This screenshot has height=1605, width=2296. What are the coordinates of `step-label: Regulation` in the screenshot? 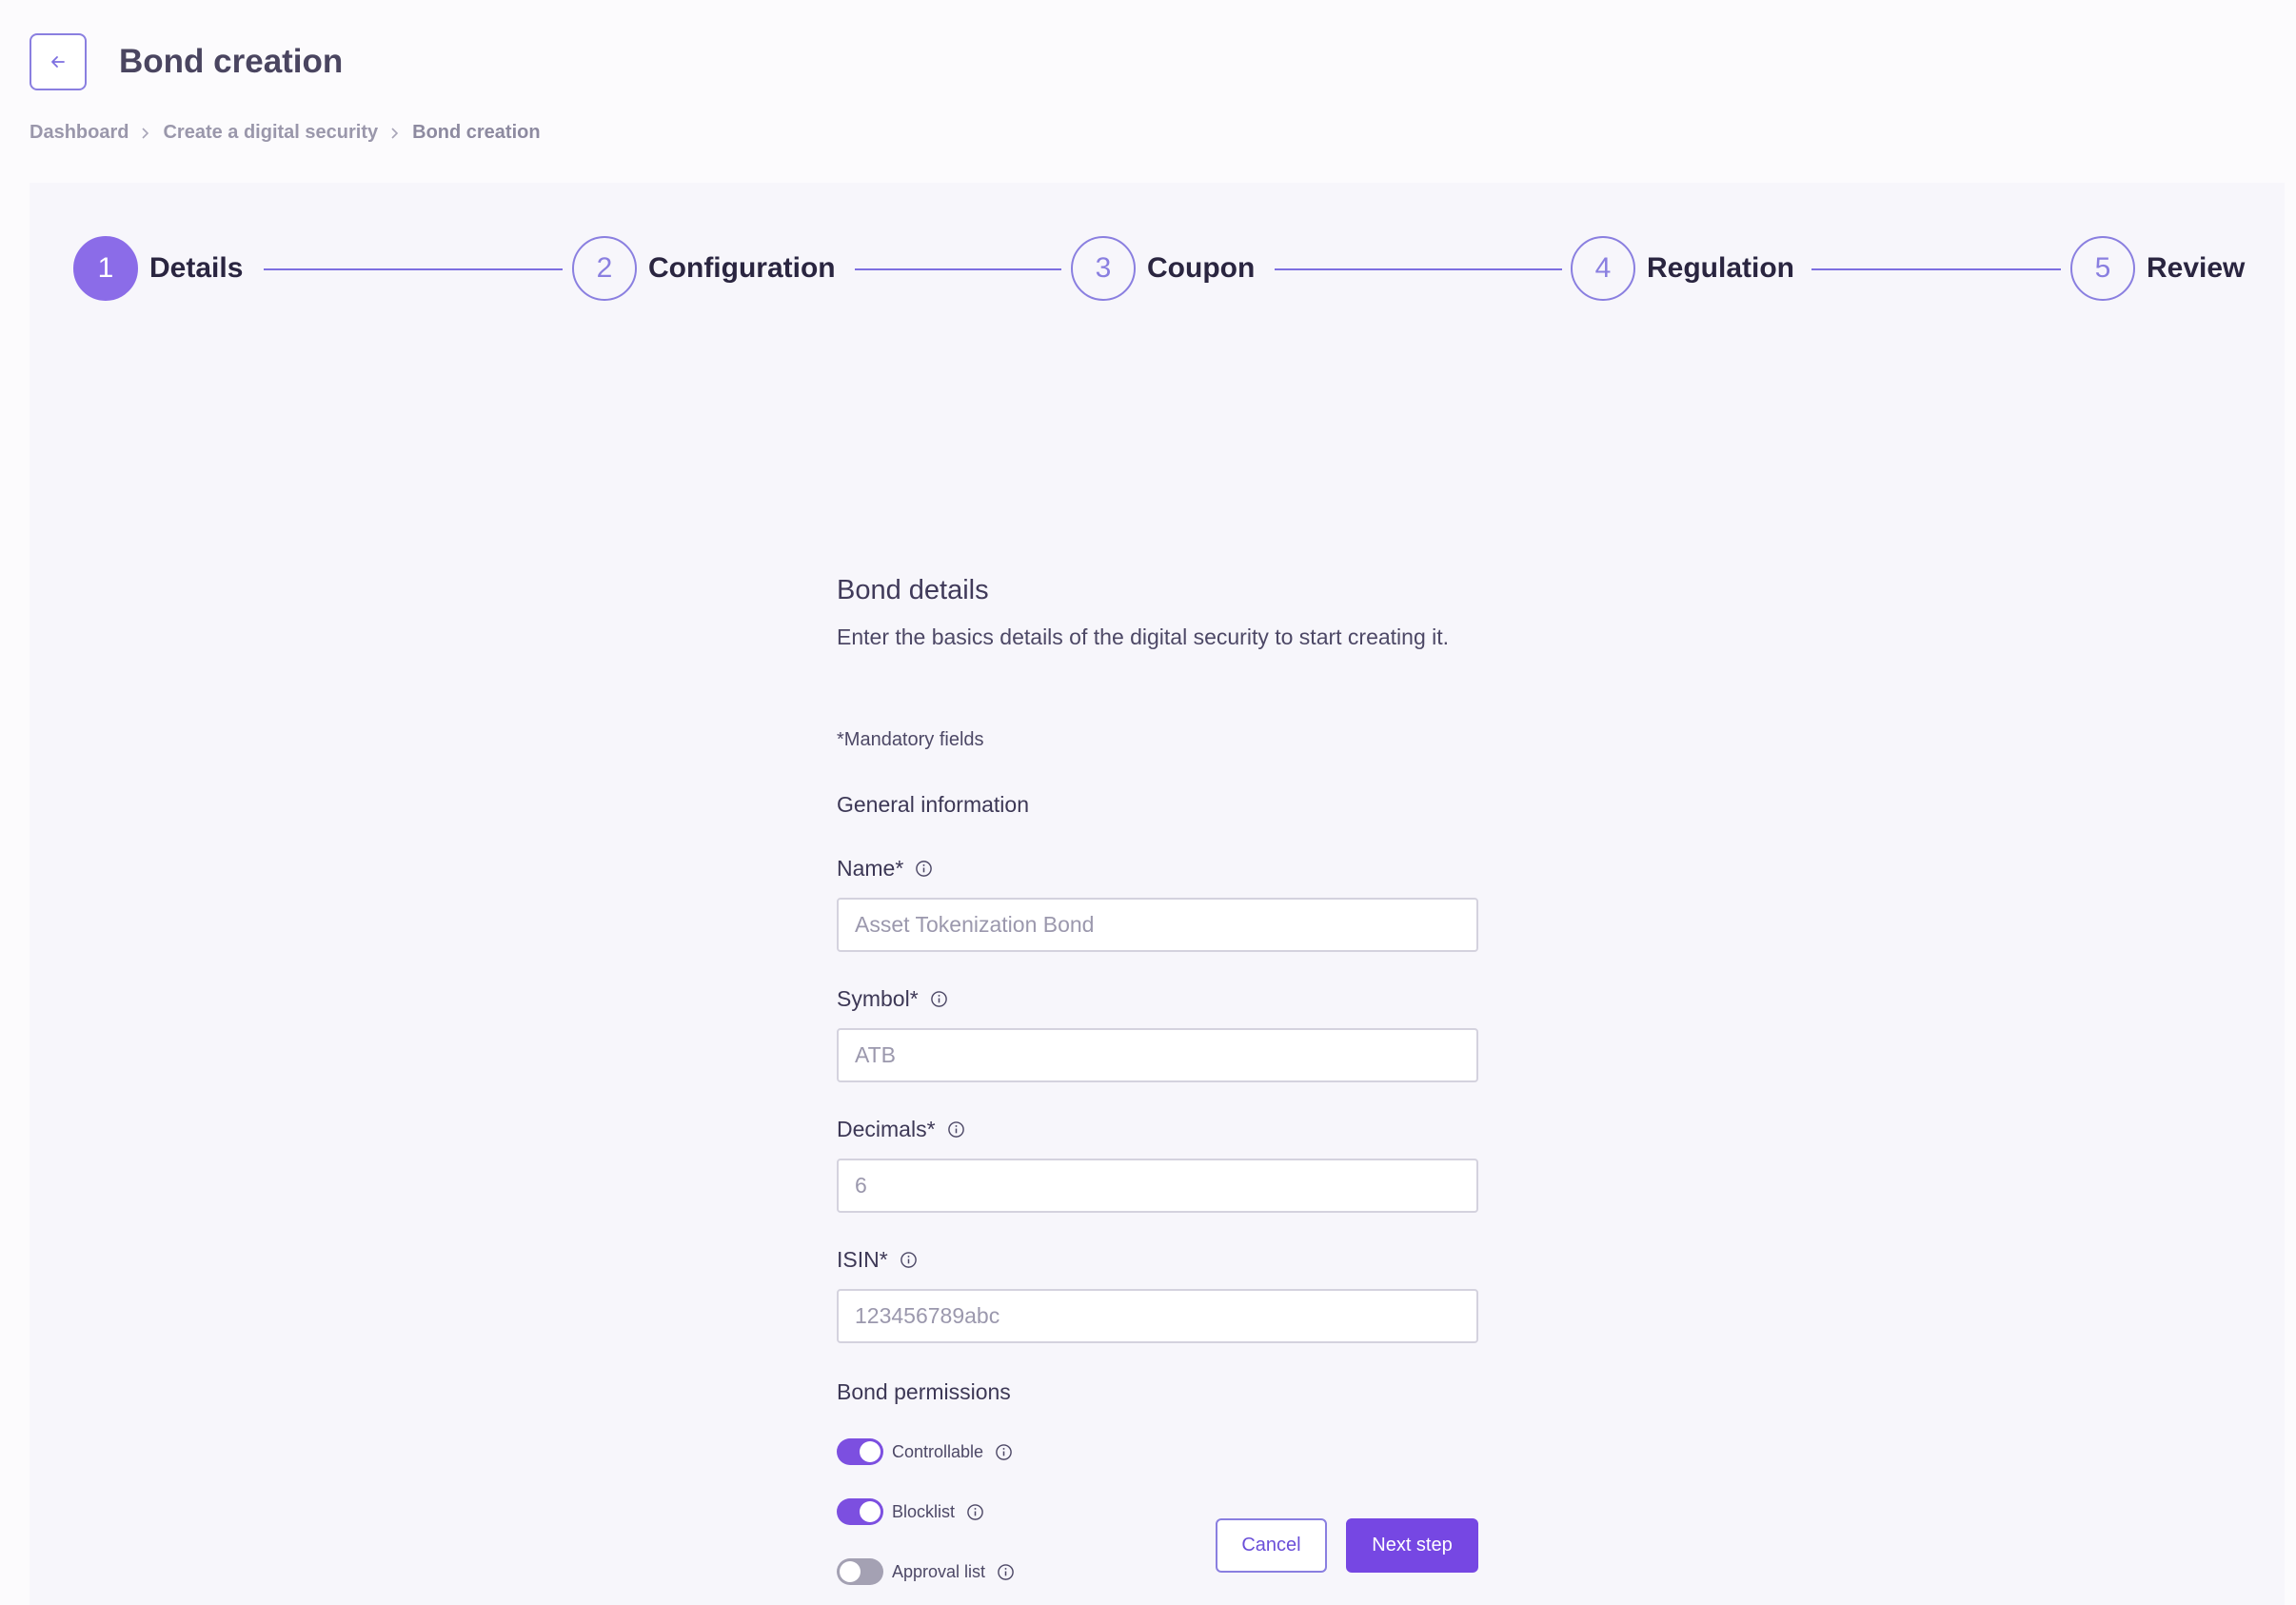 It's located at (1720, 268).